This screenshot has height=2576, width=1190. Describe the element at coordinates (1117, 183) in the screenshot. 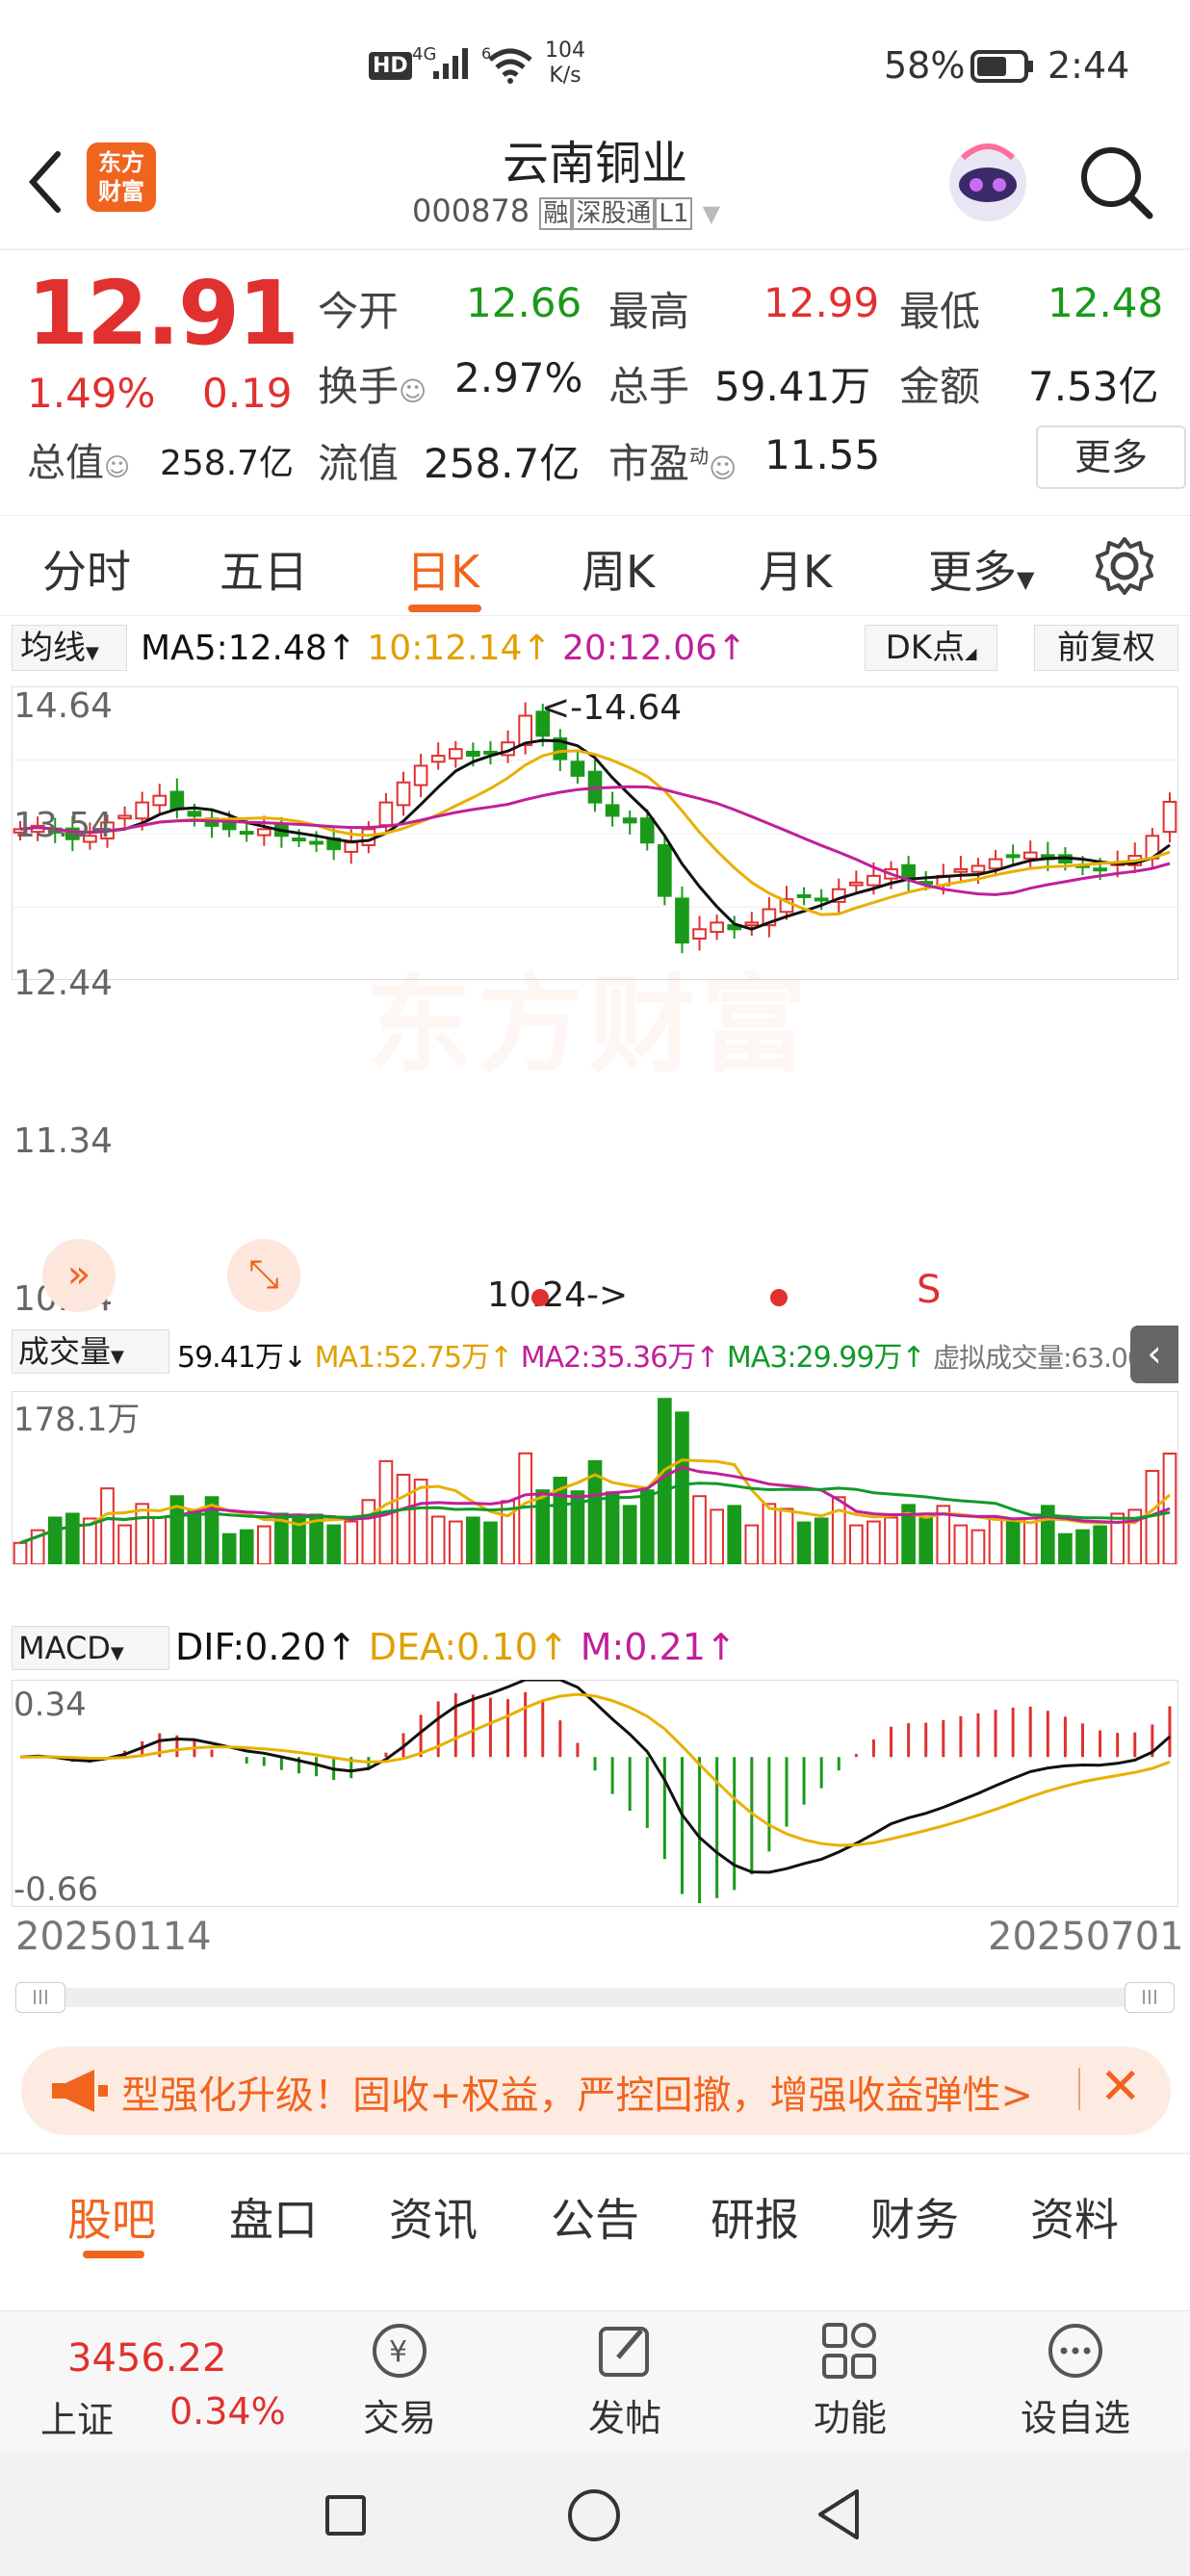

I see `search-icon` at that location.